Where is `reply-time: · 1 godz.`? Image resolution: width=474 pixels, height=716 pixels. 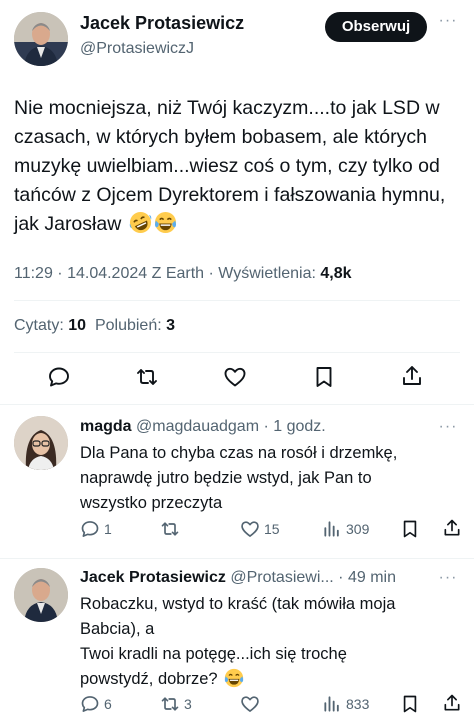 reply-time: · 1 godz. is located at coordinates (294, 426).